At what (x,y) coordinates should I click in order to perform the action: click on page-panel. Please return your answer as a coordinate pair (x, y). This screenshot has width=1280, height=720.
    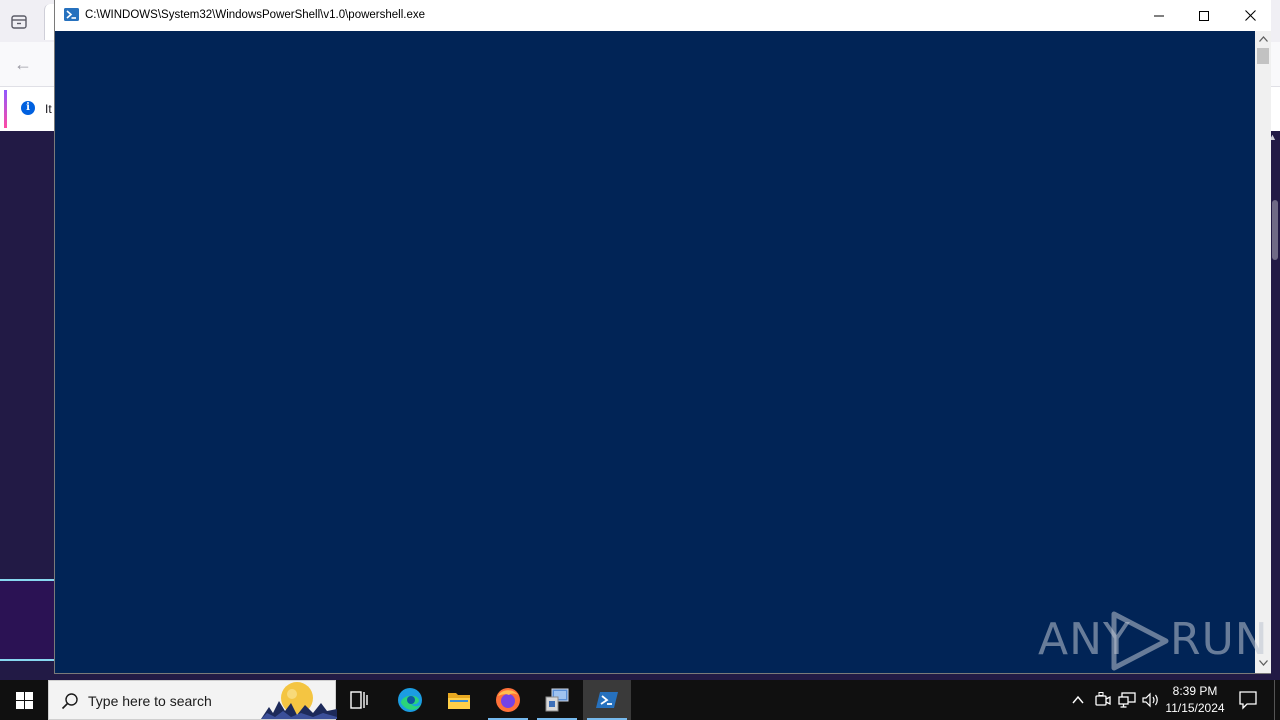
    Looking at the image, I should click on (27, 620).